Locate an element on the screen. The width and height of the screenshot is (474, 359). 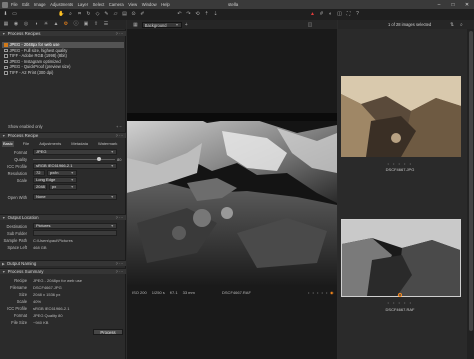
compare-icon: ◫ is located at coordinates (339, 14).